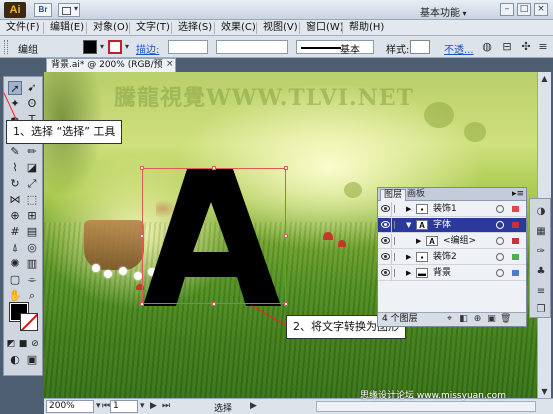  I want to click on column-graph-icon: ▥, so click(32, 264).